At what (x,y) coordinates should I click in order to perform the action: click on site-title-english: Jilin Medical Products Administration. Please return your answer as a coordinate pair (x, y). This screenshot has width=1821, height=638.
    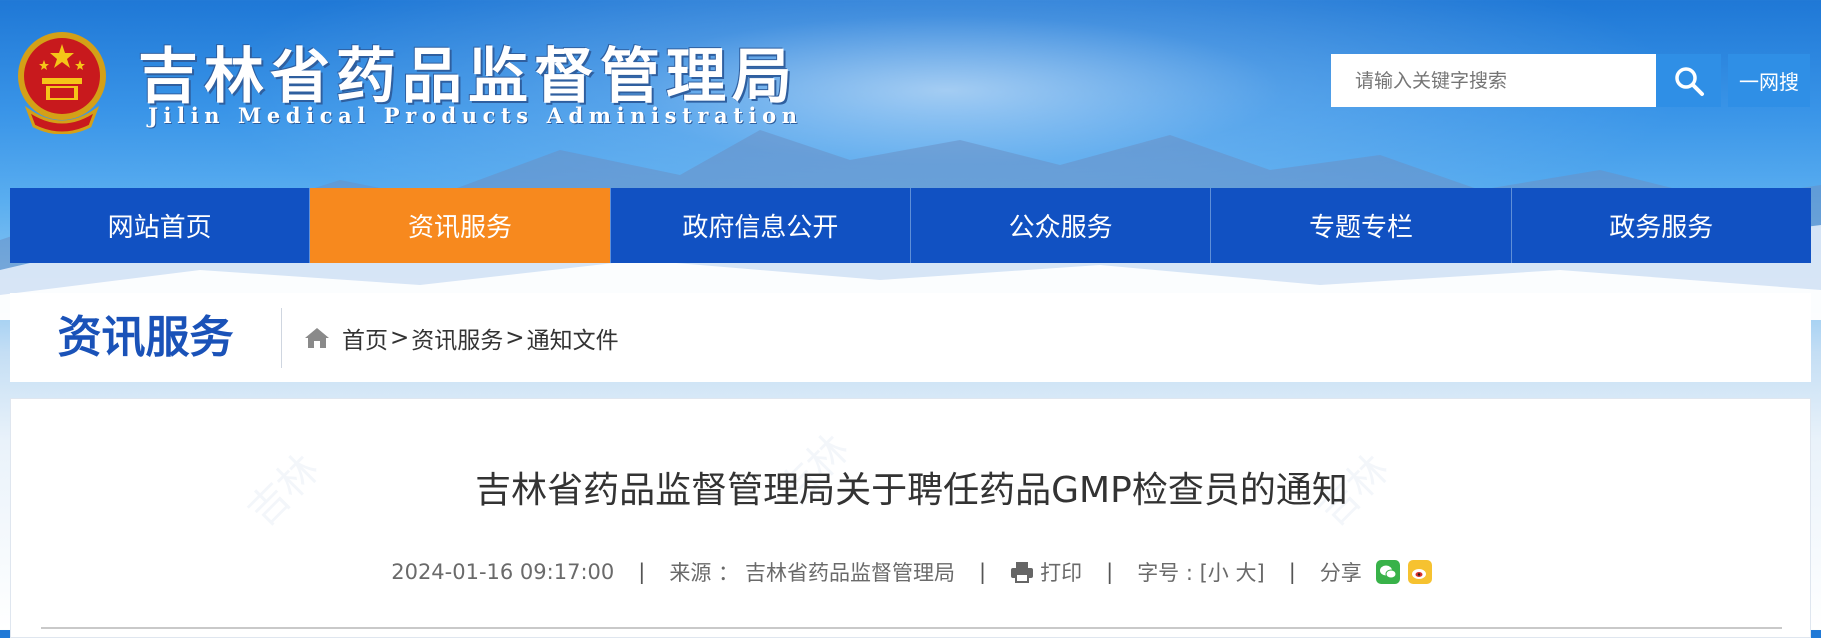
    Looking at the image, I should click on (475, 115).